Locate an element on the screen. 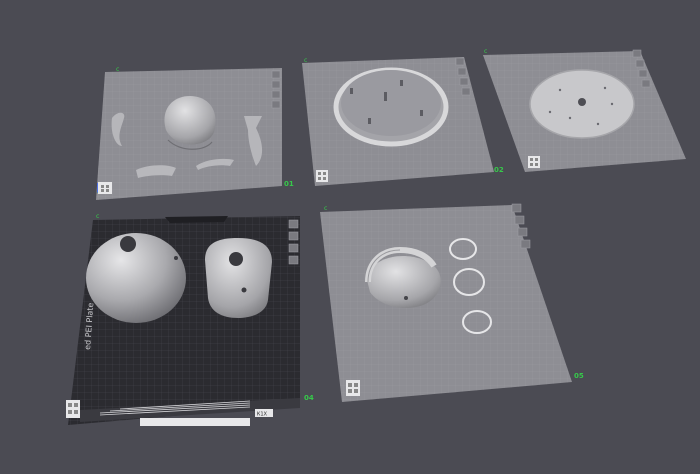 The width and height of the screenshot is (700, 474). disc-center-hole-icon is located at coordinates (582, 102).